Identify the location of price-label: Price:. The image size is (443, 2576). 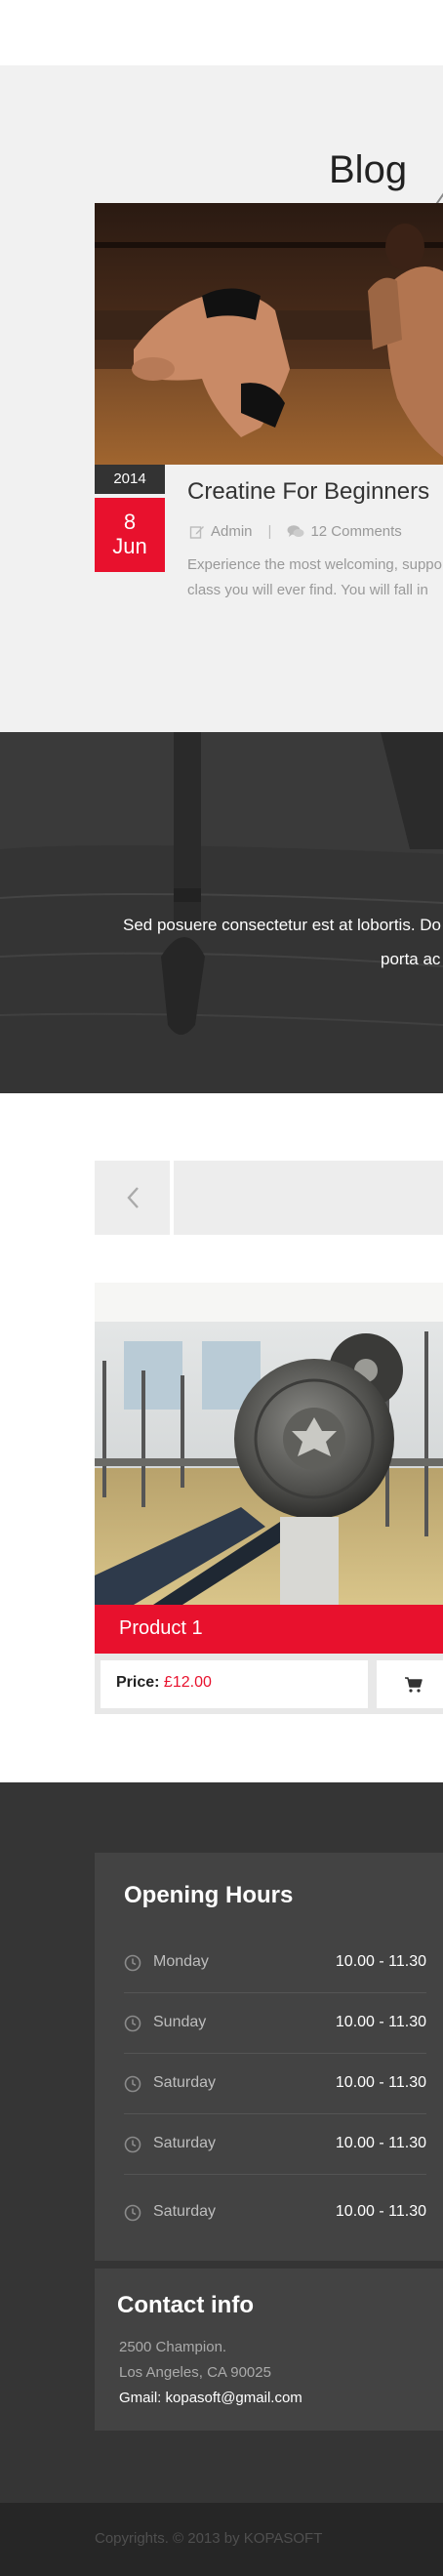
(138, 1682).